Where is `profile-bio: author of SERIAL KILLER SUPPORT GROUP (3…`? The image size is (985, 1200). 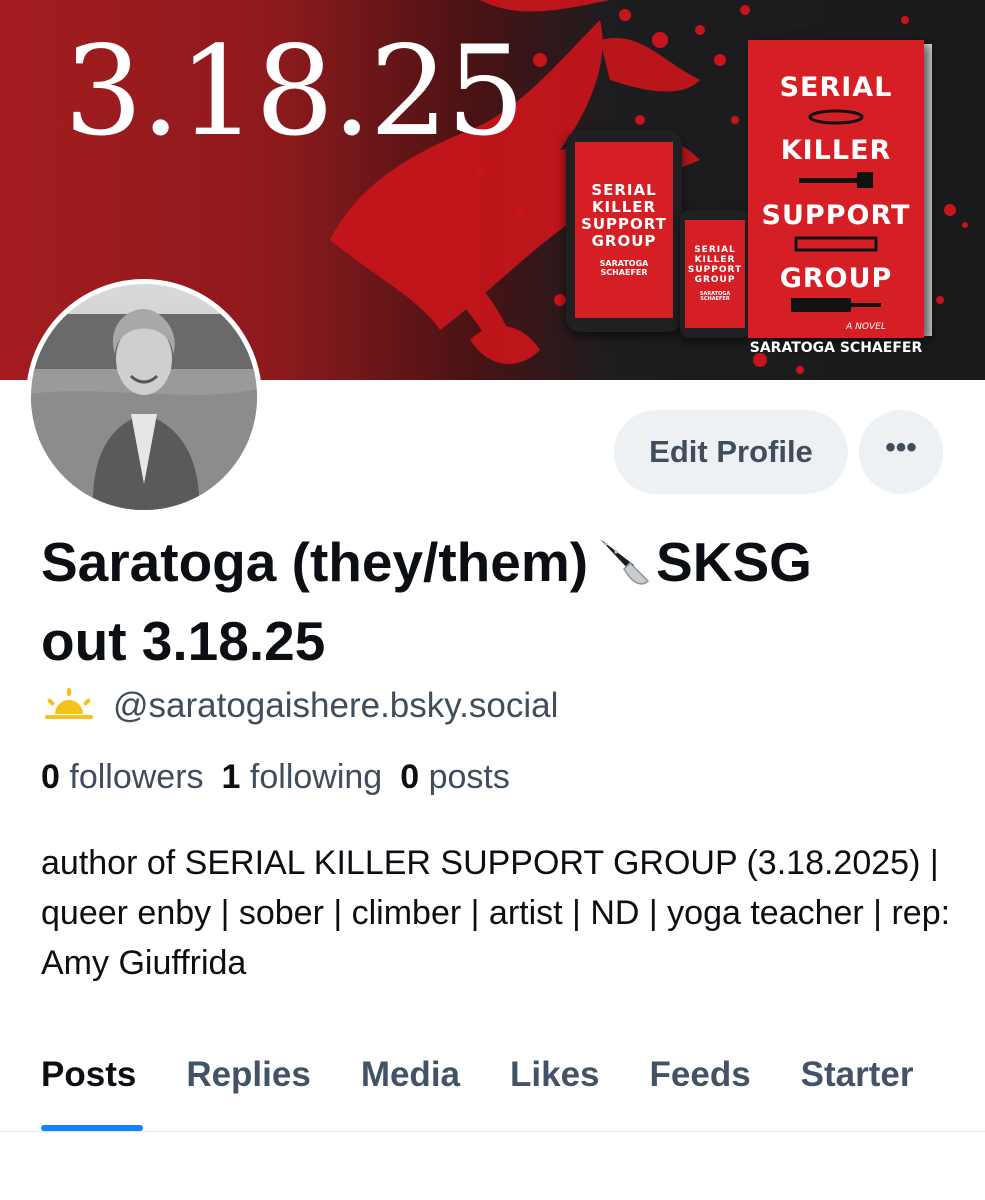
profile-bio: author of SERIAL KILLER SUPPORT GROUP (3… is located at coordinates (496, 913).